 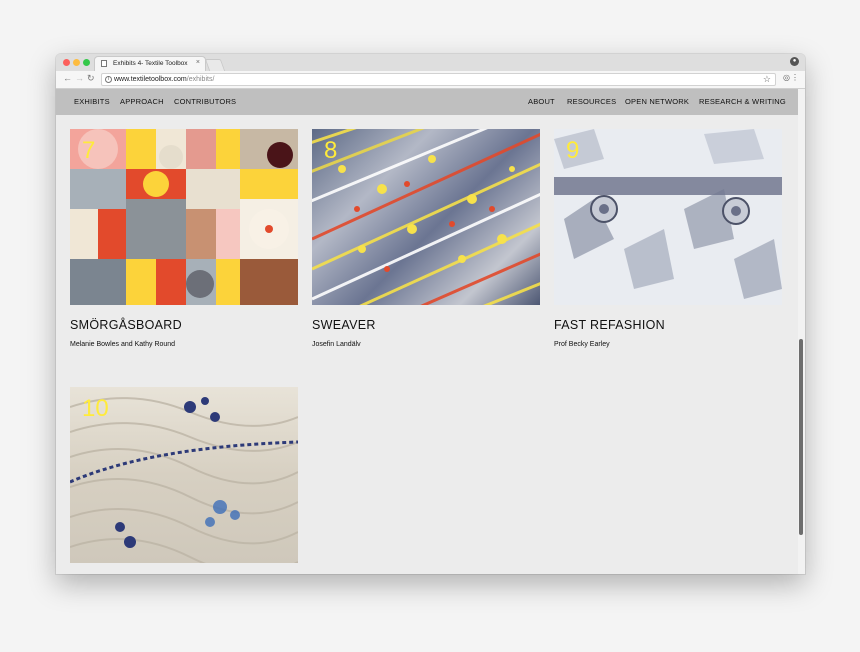 What do you see at coordinates (344, 325) in the screenshot?
I see `exhibit-title: SWEAVER` at bounding box center [344, 325].